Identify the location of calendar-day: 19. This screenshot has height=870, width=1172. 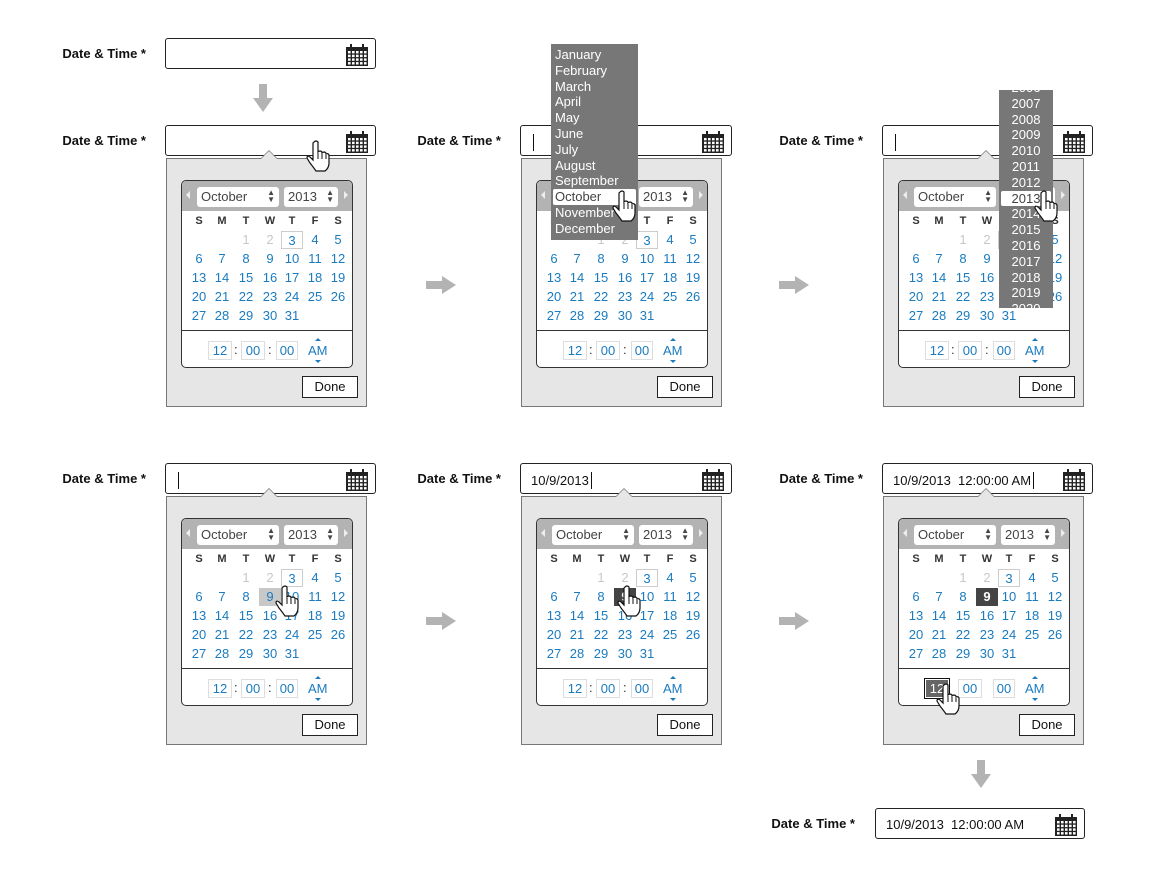
(338, 278).